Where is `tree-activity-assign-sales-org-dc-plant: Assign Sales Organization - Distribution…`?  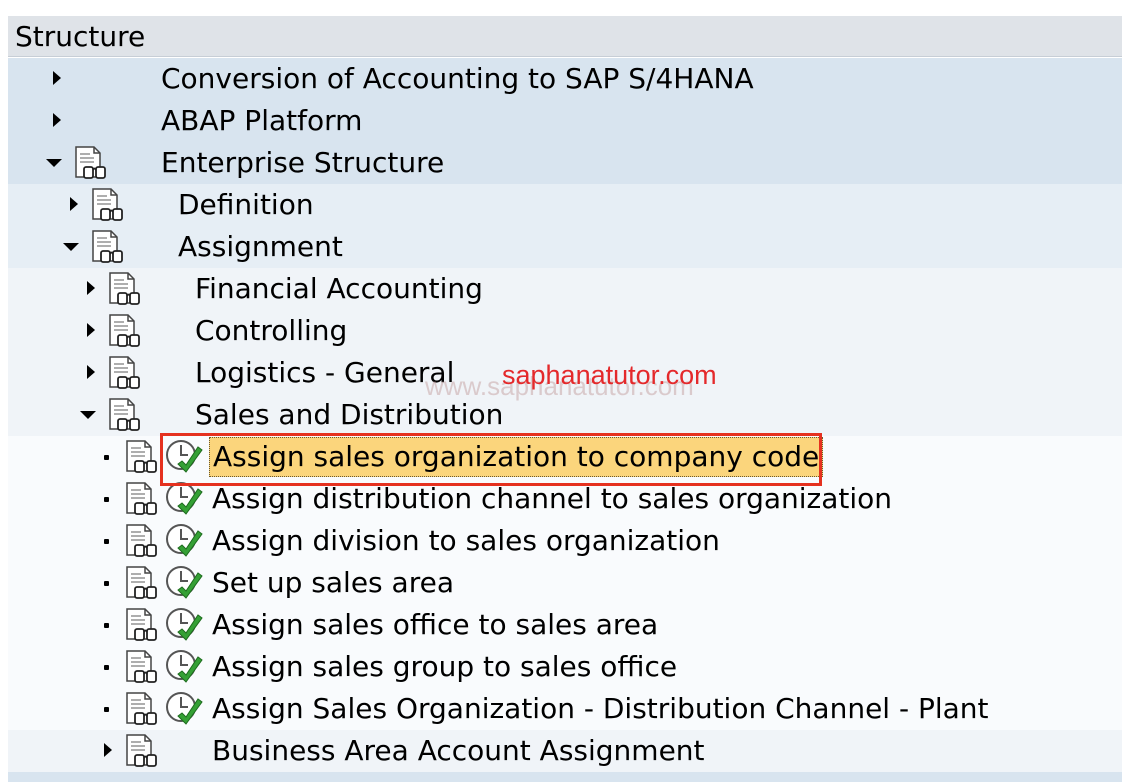 tree-activity-assign-sales-org-dc-plant: Assign Sales Organization - Distribution… is located at coordinates (565, 709).